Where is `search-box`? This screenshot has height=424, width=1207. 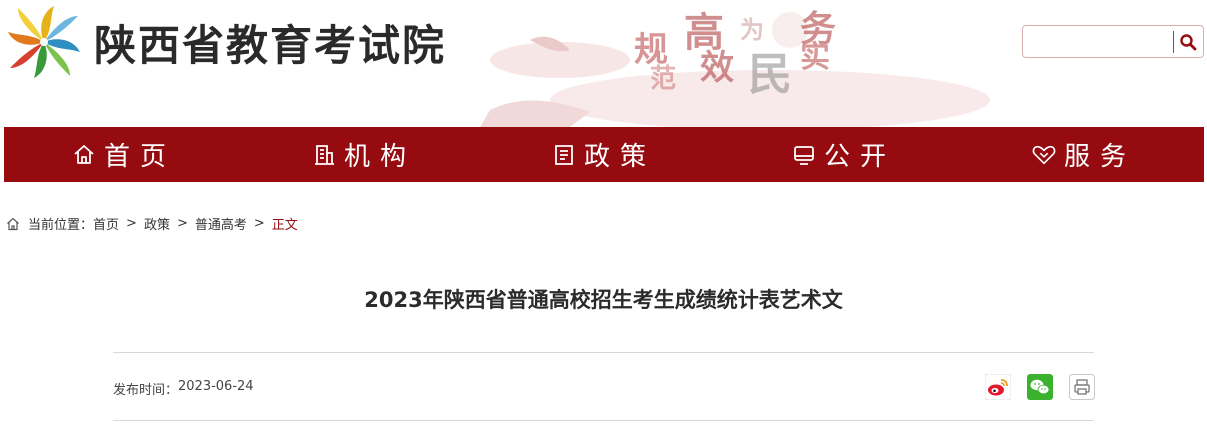
search-box is located at coordinates (1113, 41).